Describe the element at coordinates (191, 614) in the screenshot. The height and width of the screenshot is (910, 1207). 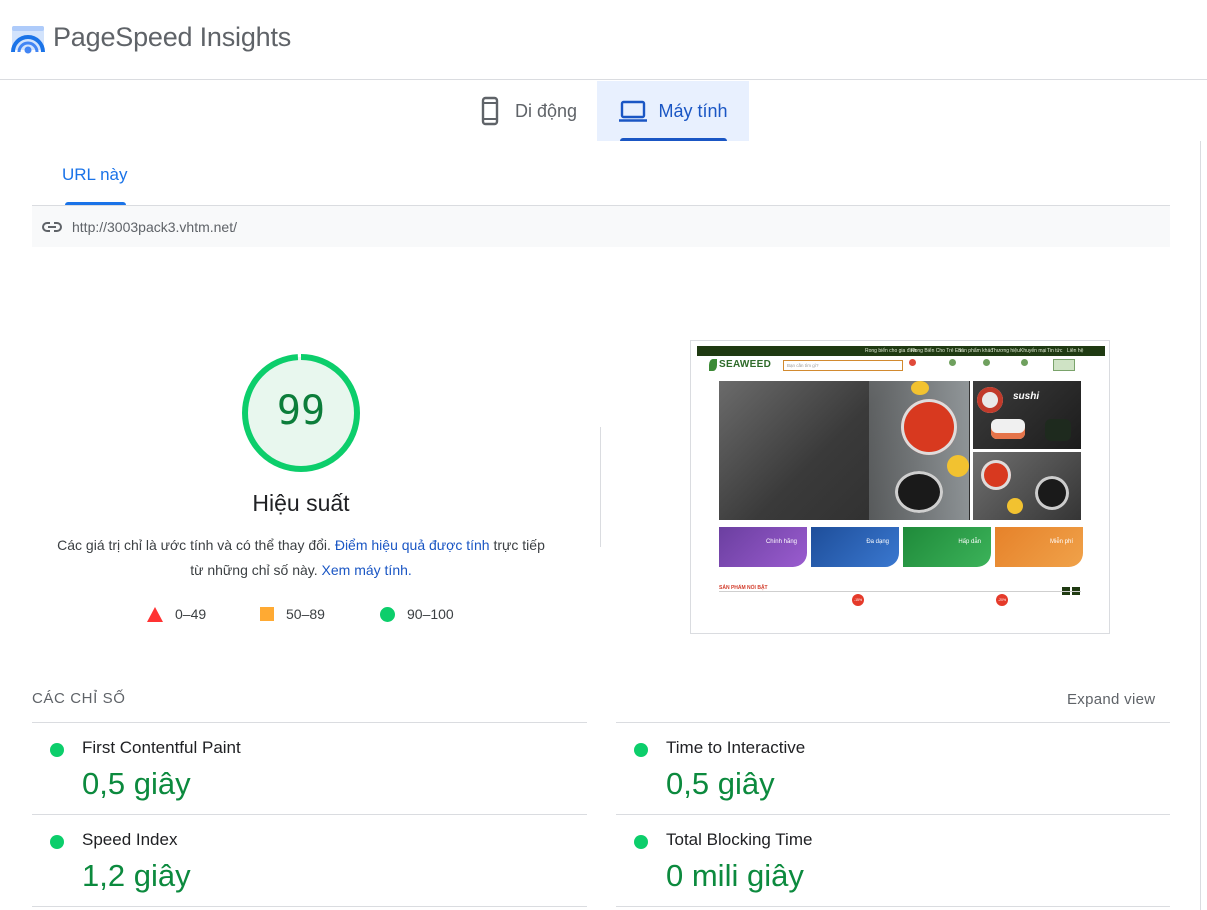
I see `legend-fail-range: 0–49` at that location.